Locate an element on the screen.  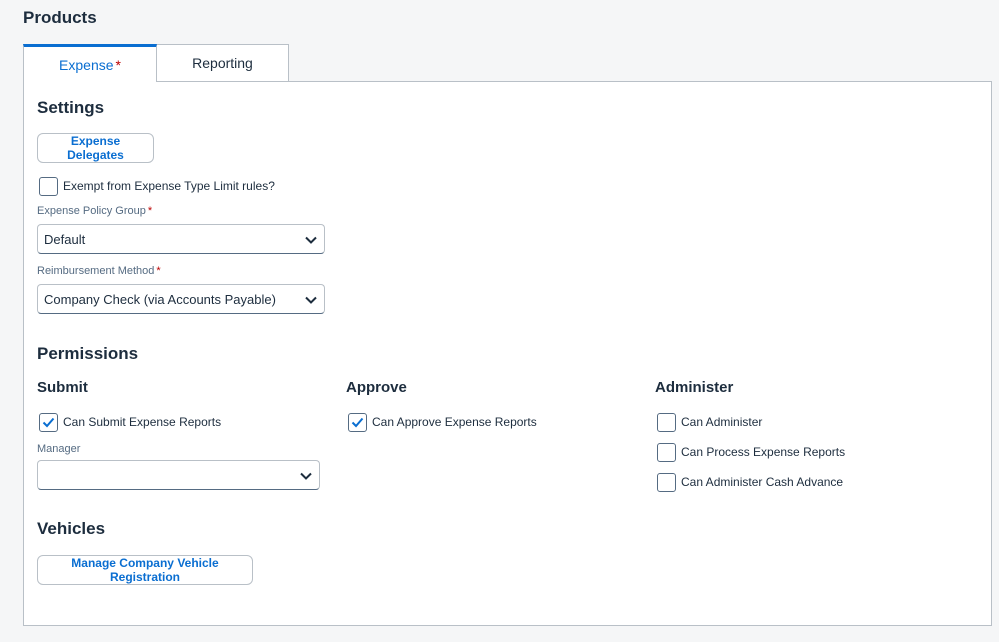
exempt-checkbox is located at coordinates (48, 186).